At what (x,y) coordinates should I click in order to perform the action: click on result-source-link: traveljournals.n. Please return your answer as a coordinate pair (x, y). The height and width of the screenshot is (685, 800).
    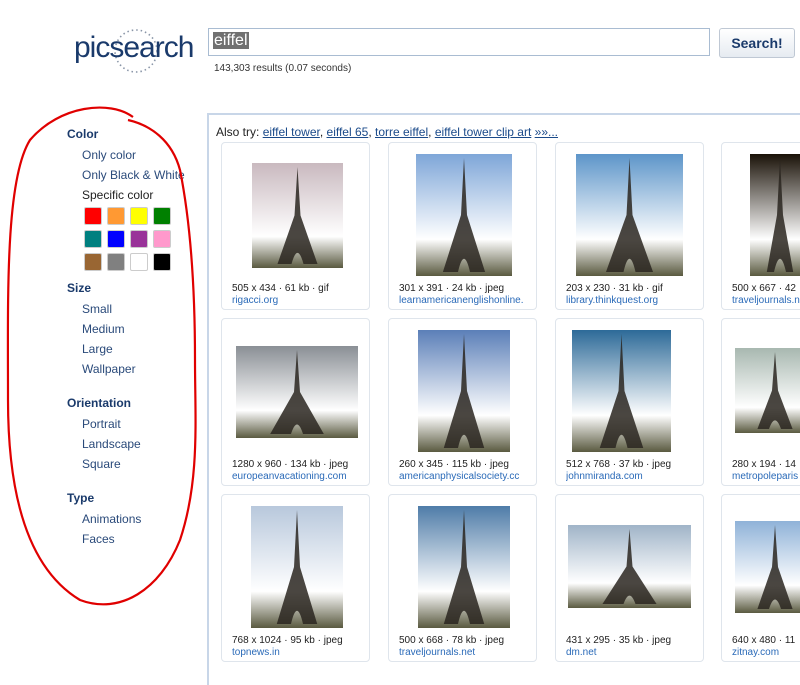
    Looking at the image, I should click on (766, 300).